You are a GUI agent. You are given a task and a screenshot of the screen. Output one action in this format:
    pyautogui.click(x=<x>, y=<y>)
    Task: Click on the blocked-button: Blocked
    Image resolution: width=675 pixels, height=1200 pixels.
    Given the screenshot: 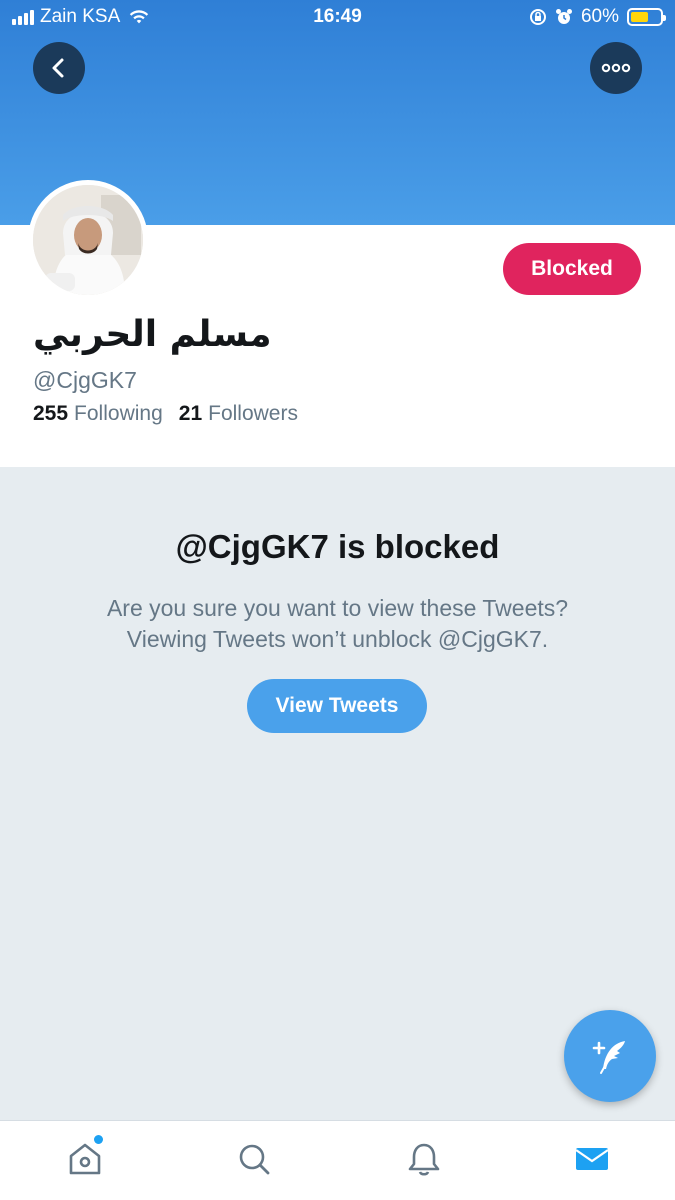 What is the action you would take?
    pyautogui.click(x=572, y=269)
    